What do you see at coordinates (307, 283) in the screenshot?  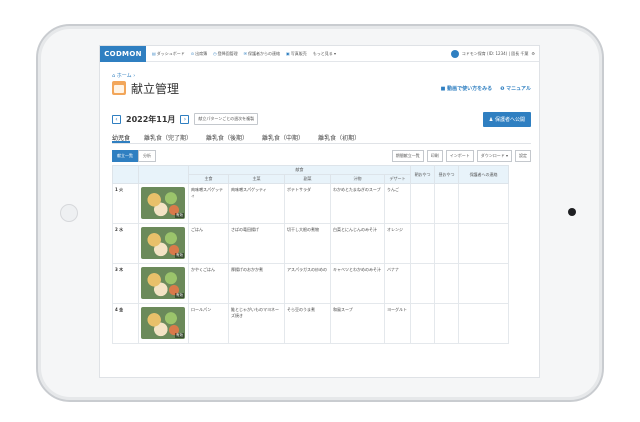 I see `cell-side: アスパラガスの炒めの` at bounding box center [307, 283].